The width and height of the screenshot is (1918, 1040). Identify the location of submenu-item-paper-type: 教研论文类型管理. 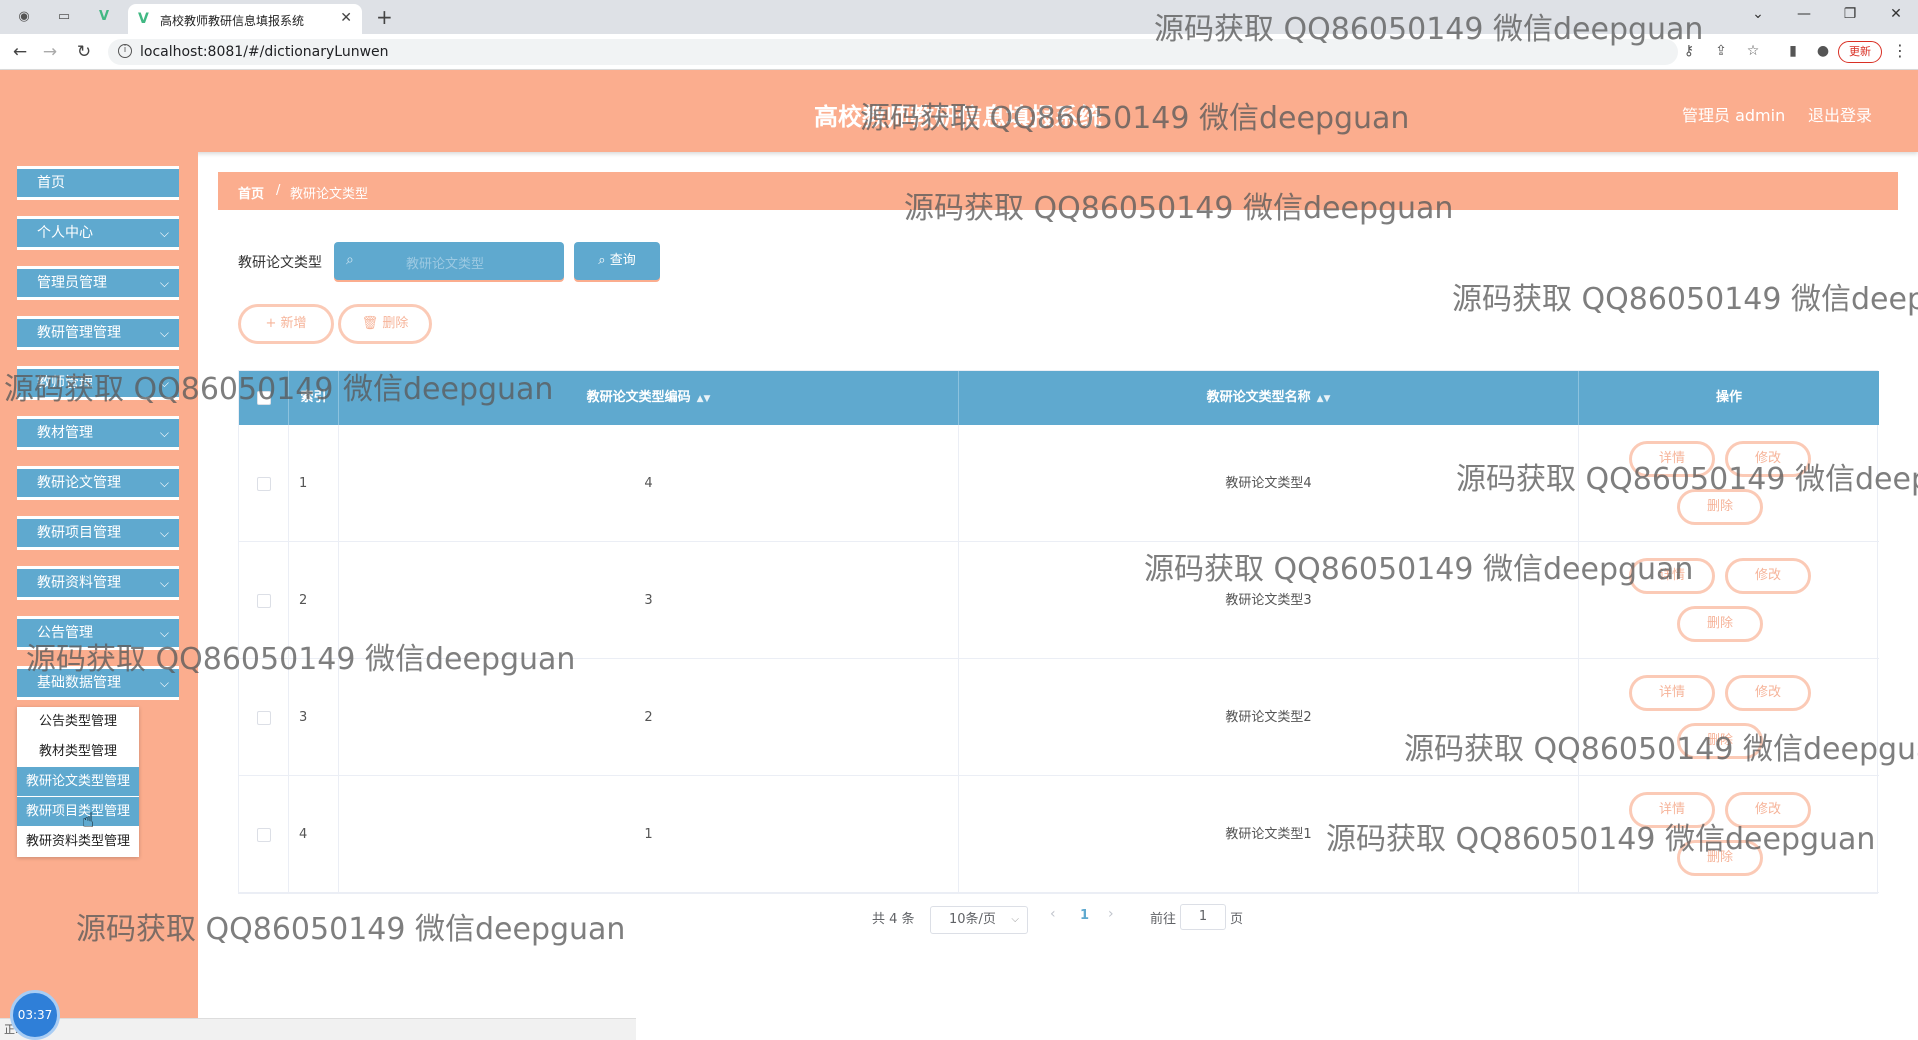
(78, 781).